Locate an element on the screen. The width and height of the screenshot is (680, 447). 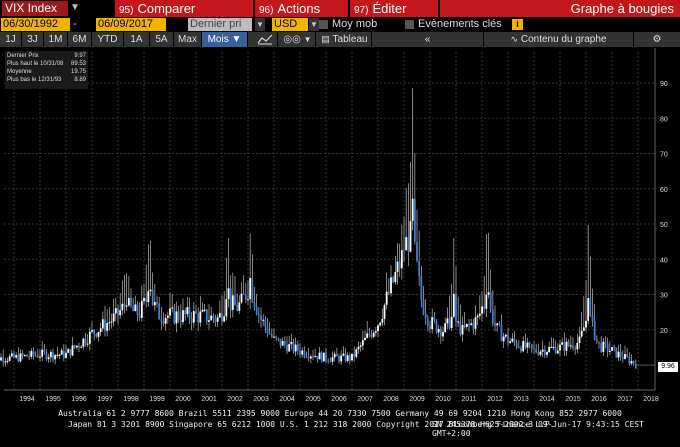
y-tick-label: 20 is located at coordinates (664, 331).